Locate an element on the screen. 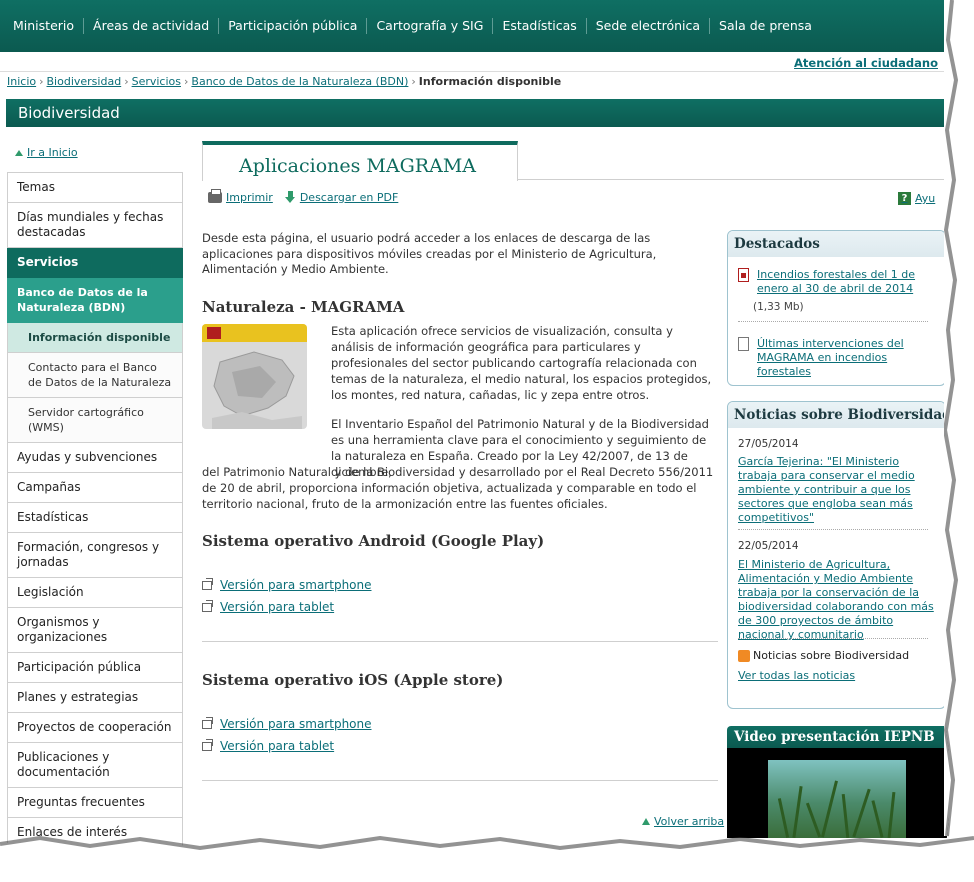 This screenshot has width=974, height=882. naturaleza-heading: Naturaleza - MAGRAMA is located at coordinates (303, 307).